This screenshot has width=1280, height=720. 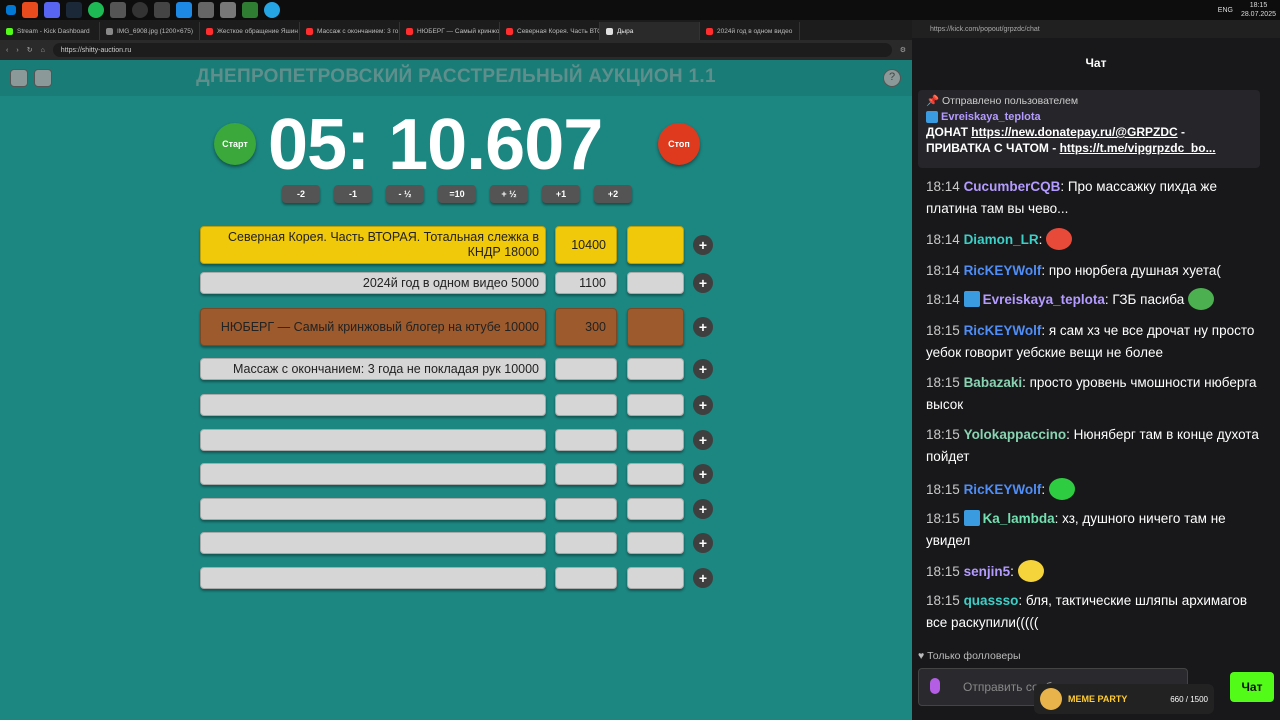 I want to click on lot-amount-field: 10400, so click(x=586, y=245).